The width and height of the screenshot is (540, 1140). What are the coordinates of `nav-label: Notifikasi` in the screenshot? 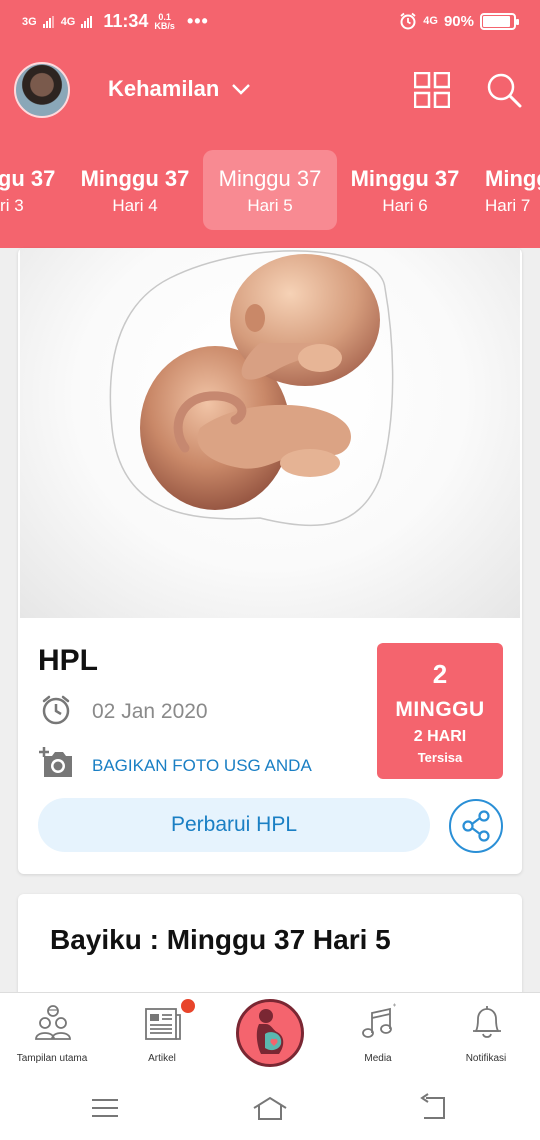 It's located at (486, 1058).